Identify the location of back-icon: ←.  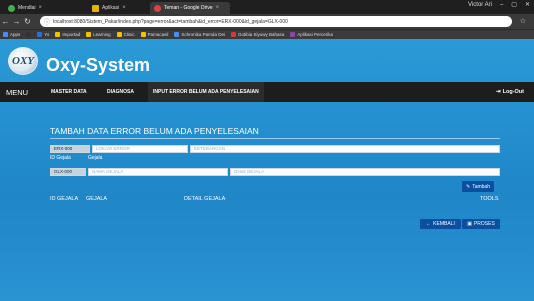
(5, 21).